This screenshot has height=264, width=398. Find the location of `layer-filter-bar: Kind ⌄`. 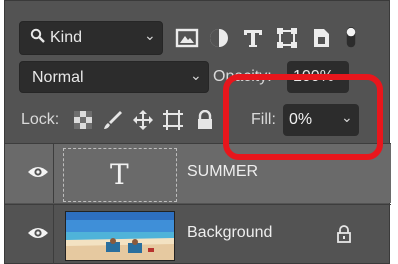

layer-filter-bar: Kind ⌄ is located at coordinates (198, 36).